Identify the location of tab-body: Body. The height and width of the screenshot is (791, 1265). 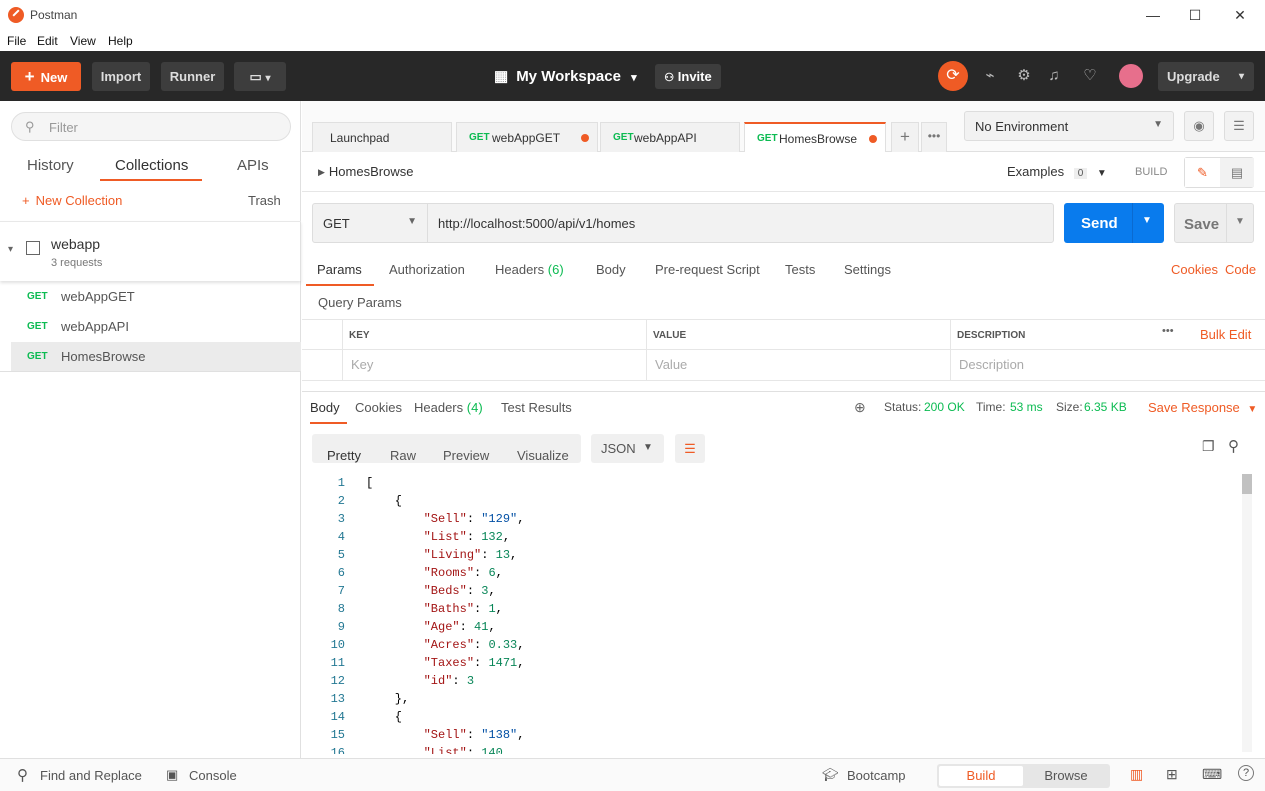
(611, 269).